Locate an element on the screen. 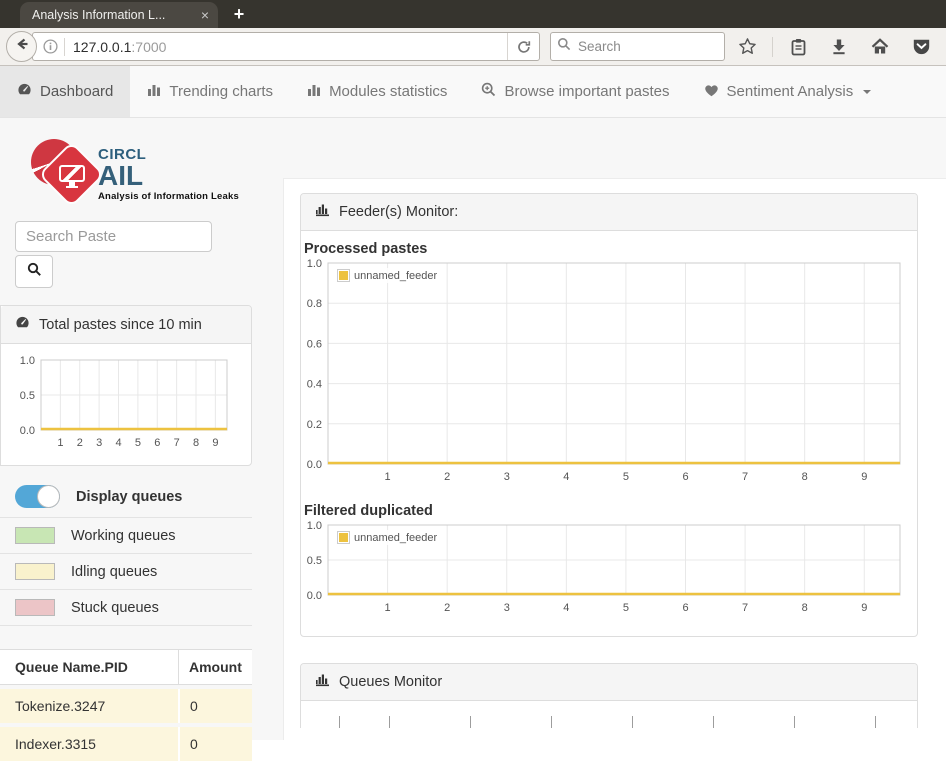  circl-ail-logo: CIRCL AIL Analysis of Information Leaks is located at coordinates (126, 177).